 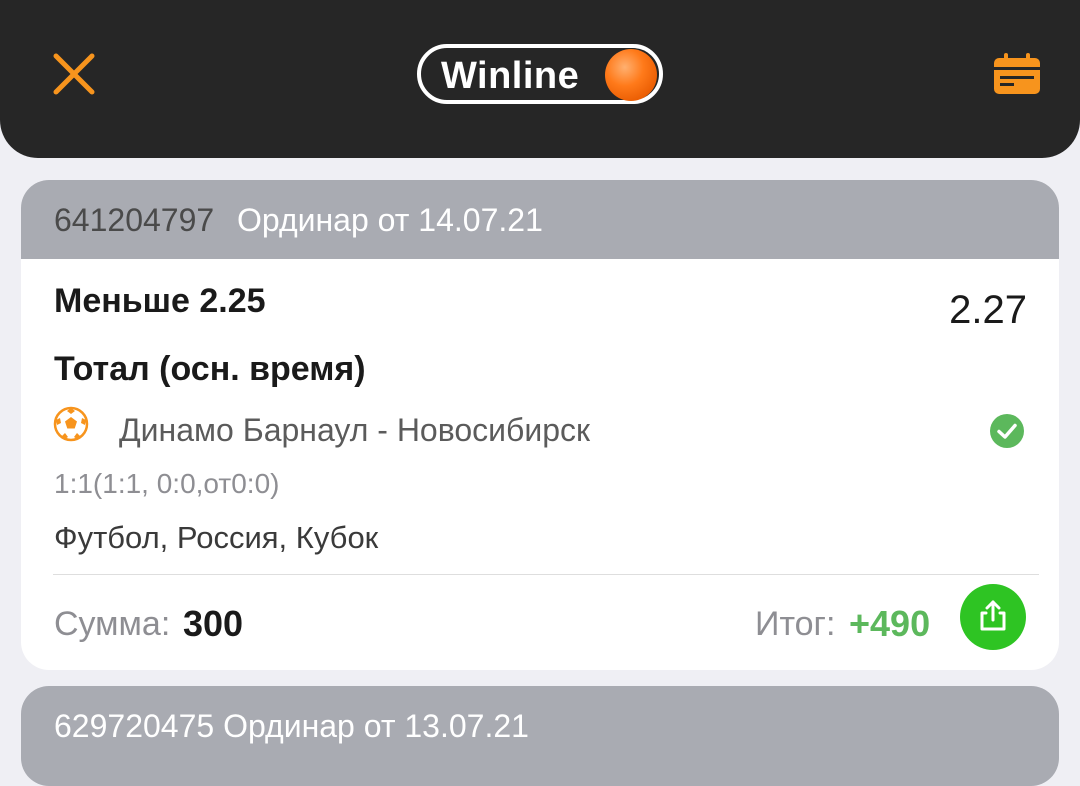 I want to click on bet-type-date: Ординар от 14.07.21, so click(x=390, y=220).